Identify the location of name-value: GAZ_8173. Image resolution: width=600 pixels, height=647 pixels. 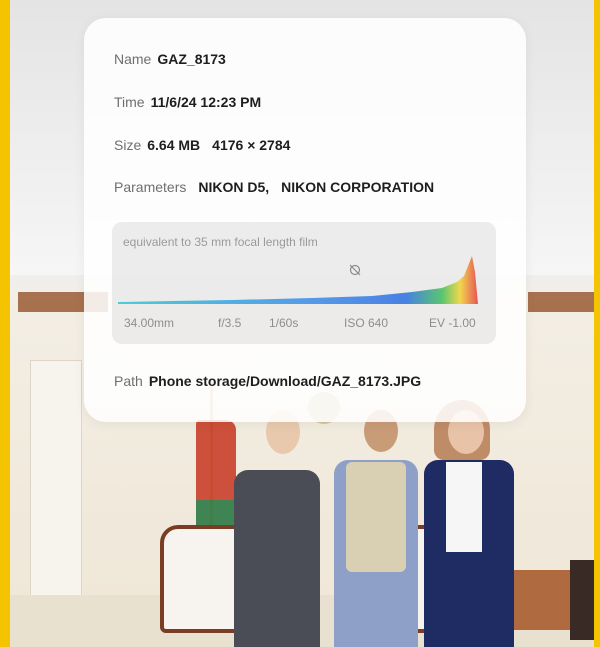
(191, 59).